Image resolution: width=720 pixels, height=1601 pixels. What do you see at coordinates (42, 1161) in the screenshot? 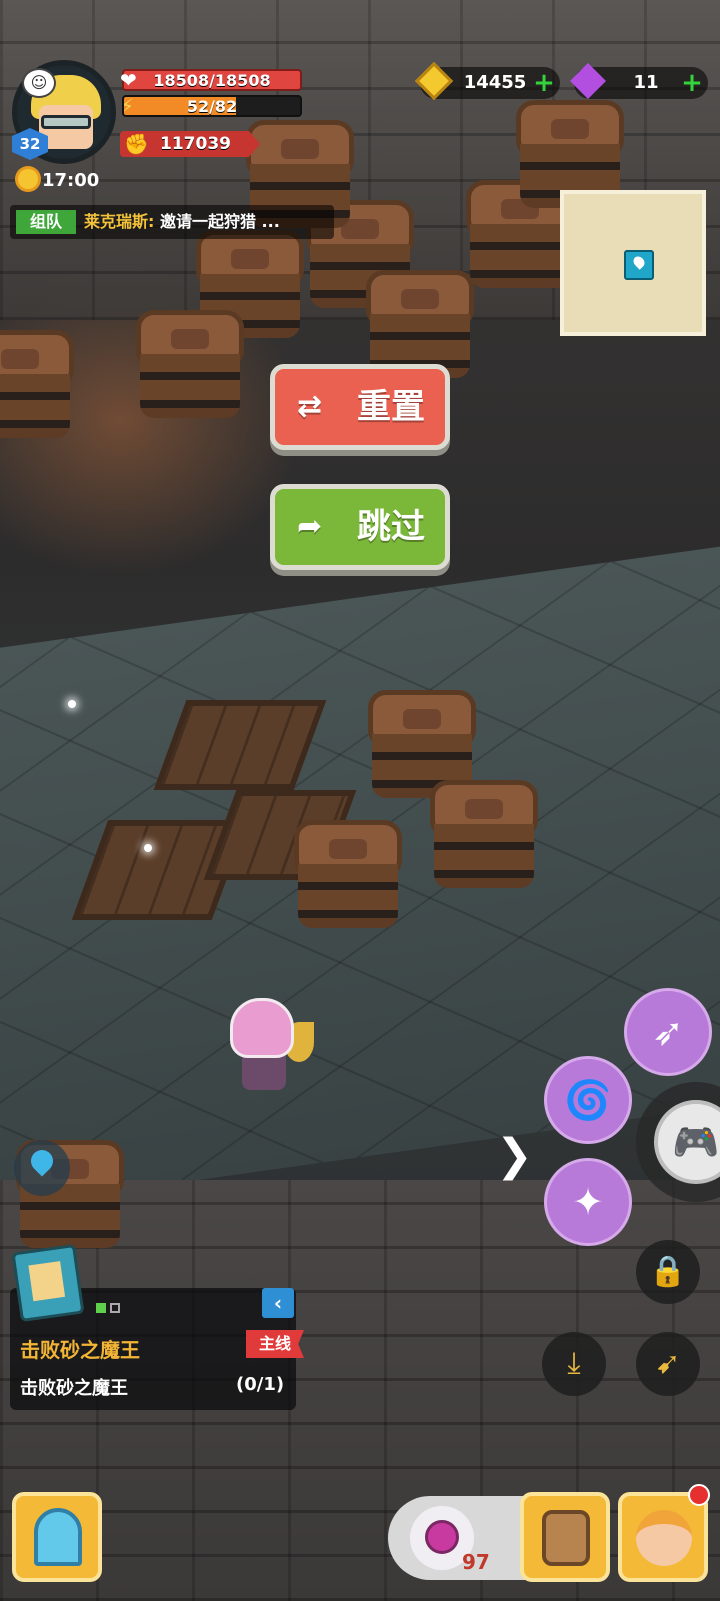
I see `location-pin-icon` at bounding box center [42, 1161].